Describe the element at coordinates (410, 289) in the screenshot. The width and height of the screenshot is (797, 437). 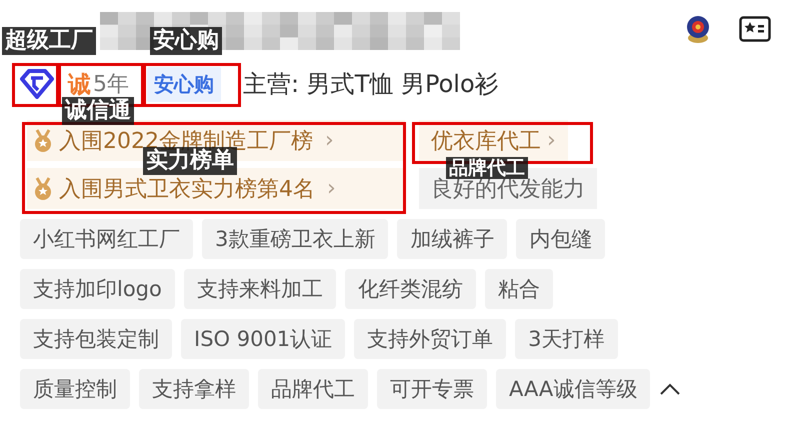
I see `tag: 化纤类混纺` at that location.